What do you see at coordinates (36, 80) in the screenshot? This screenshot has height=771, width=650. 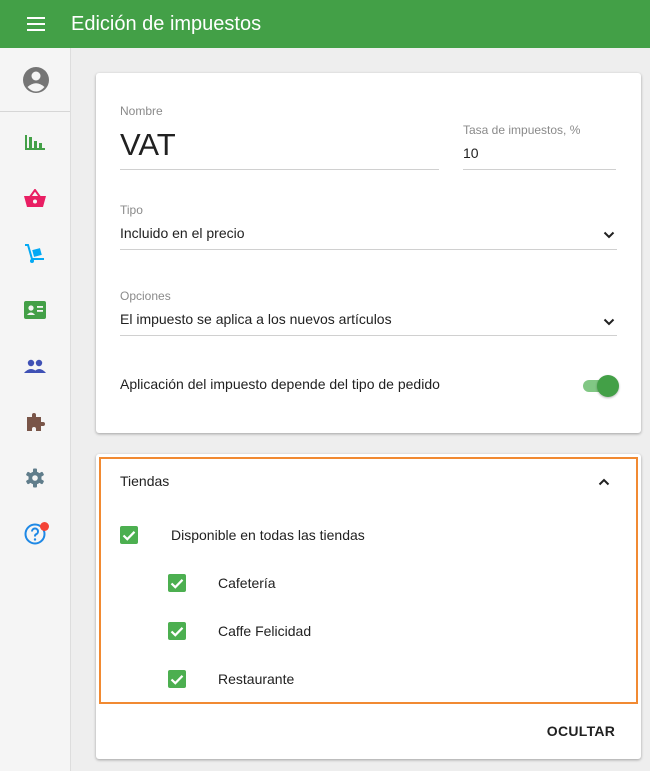 I see `account-circle-icon` at bounding box center [36, 80].